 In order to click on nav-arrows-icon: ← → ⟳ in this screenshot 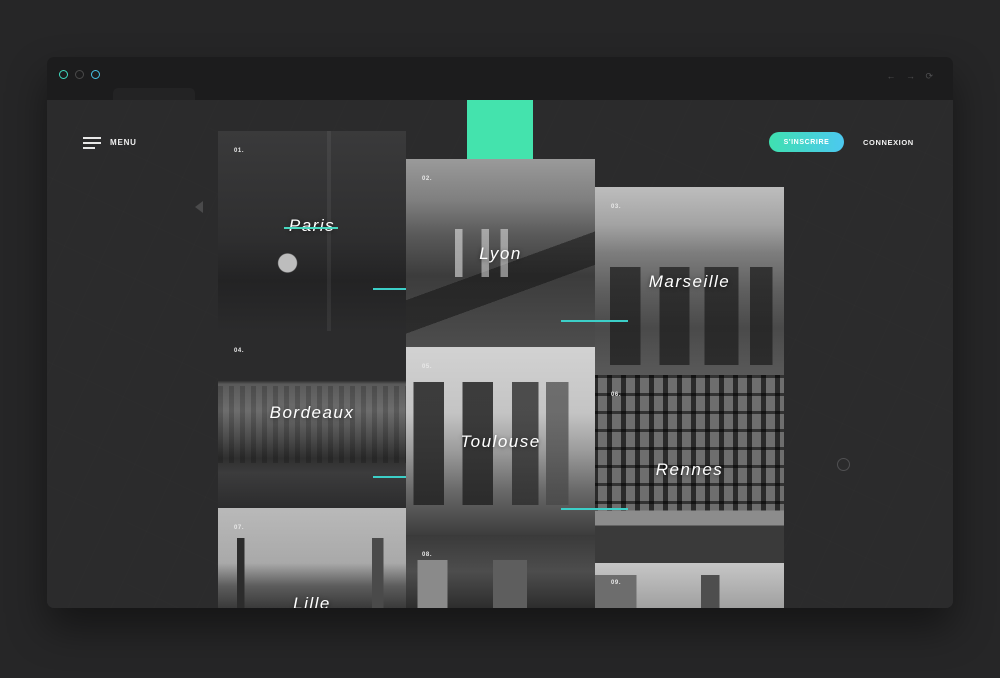, I will do `click(911, 76)`.